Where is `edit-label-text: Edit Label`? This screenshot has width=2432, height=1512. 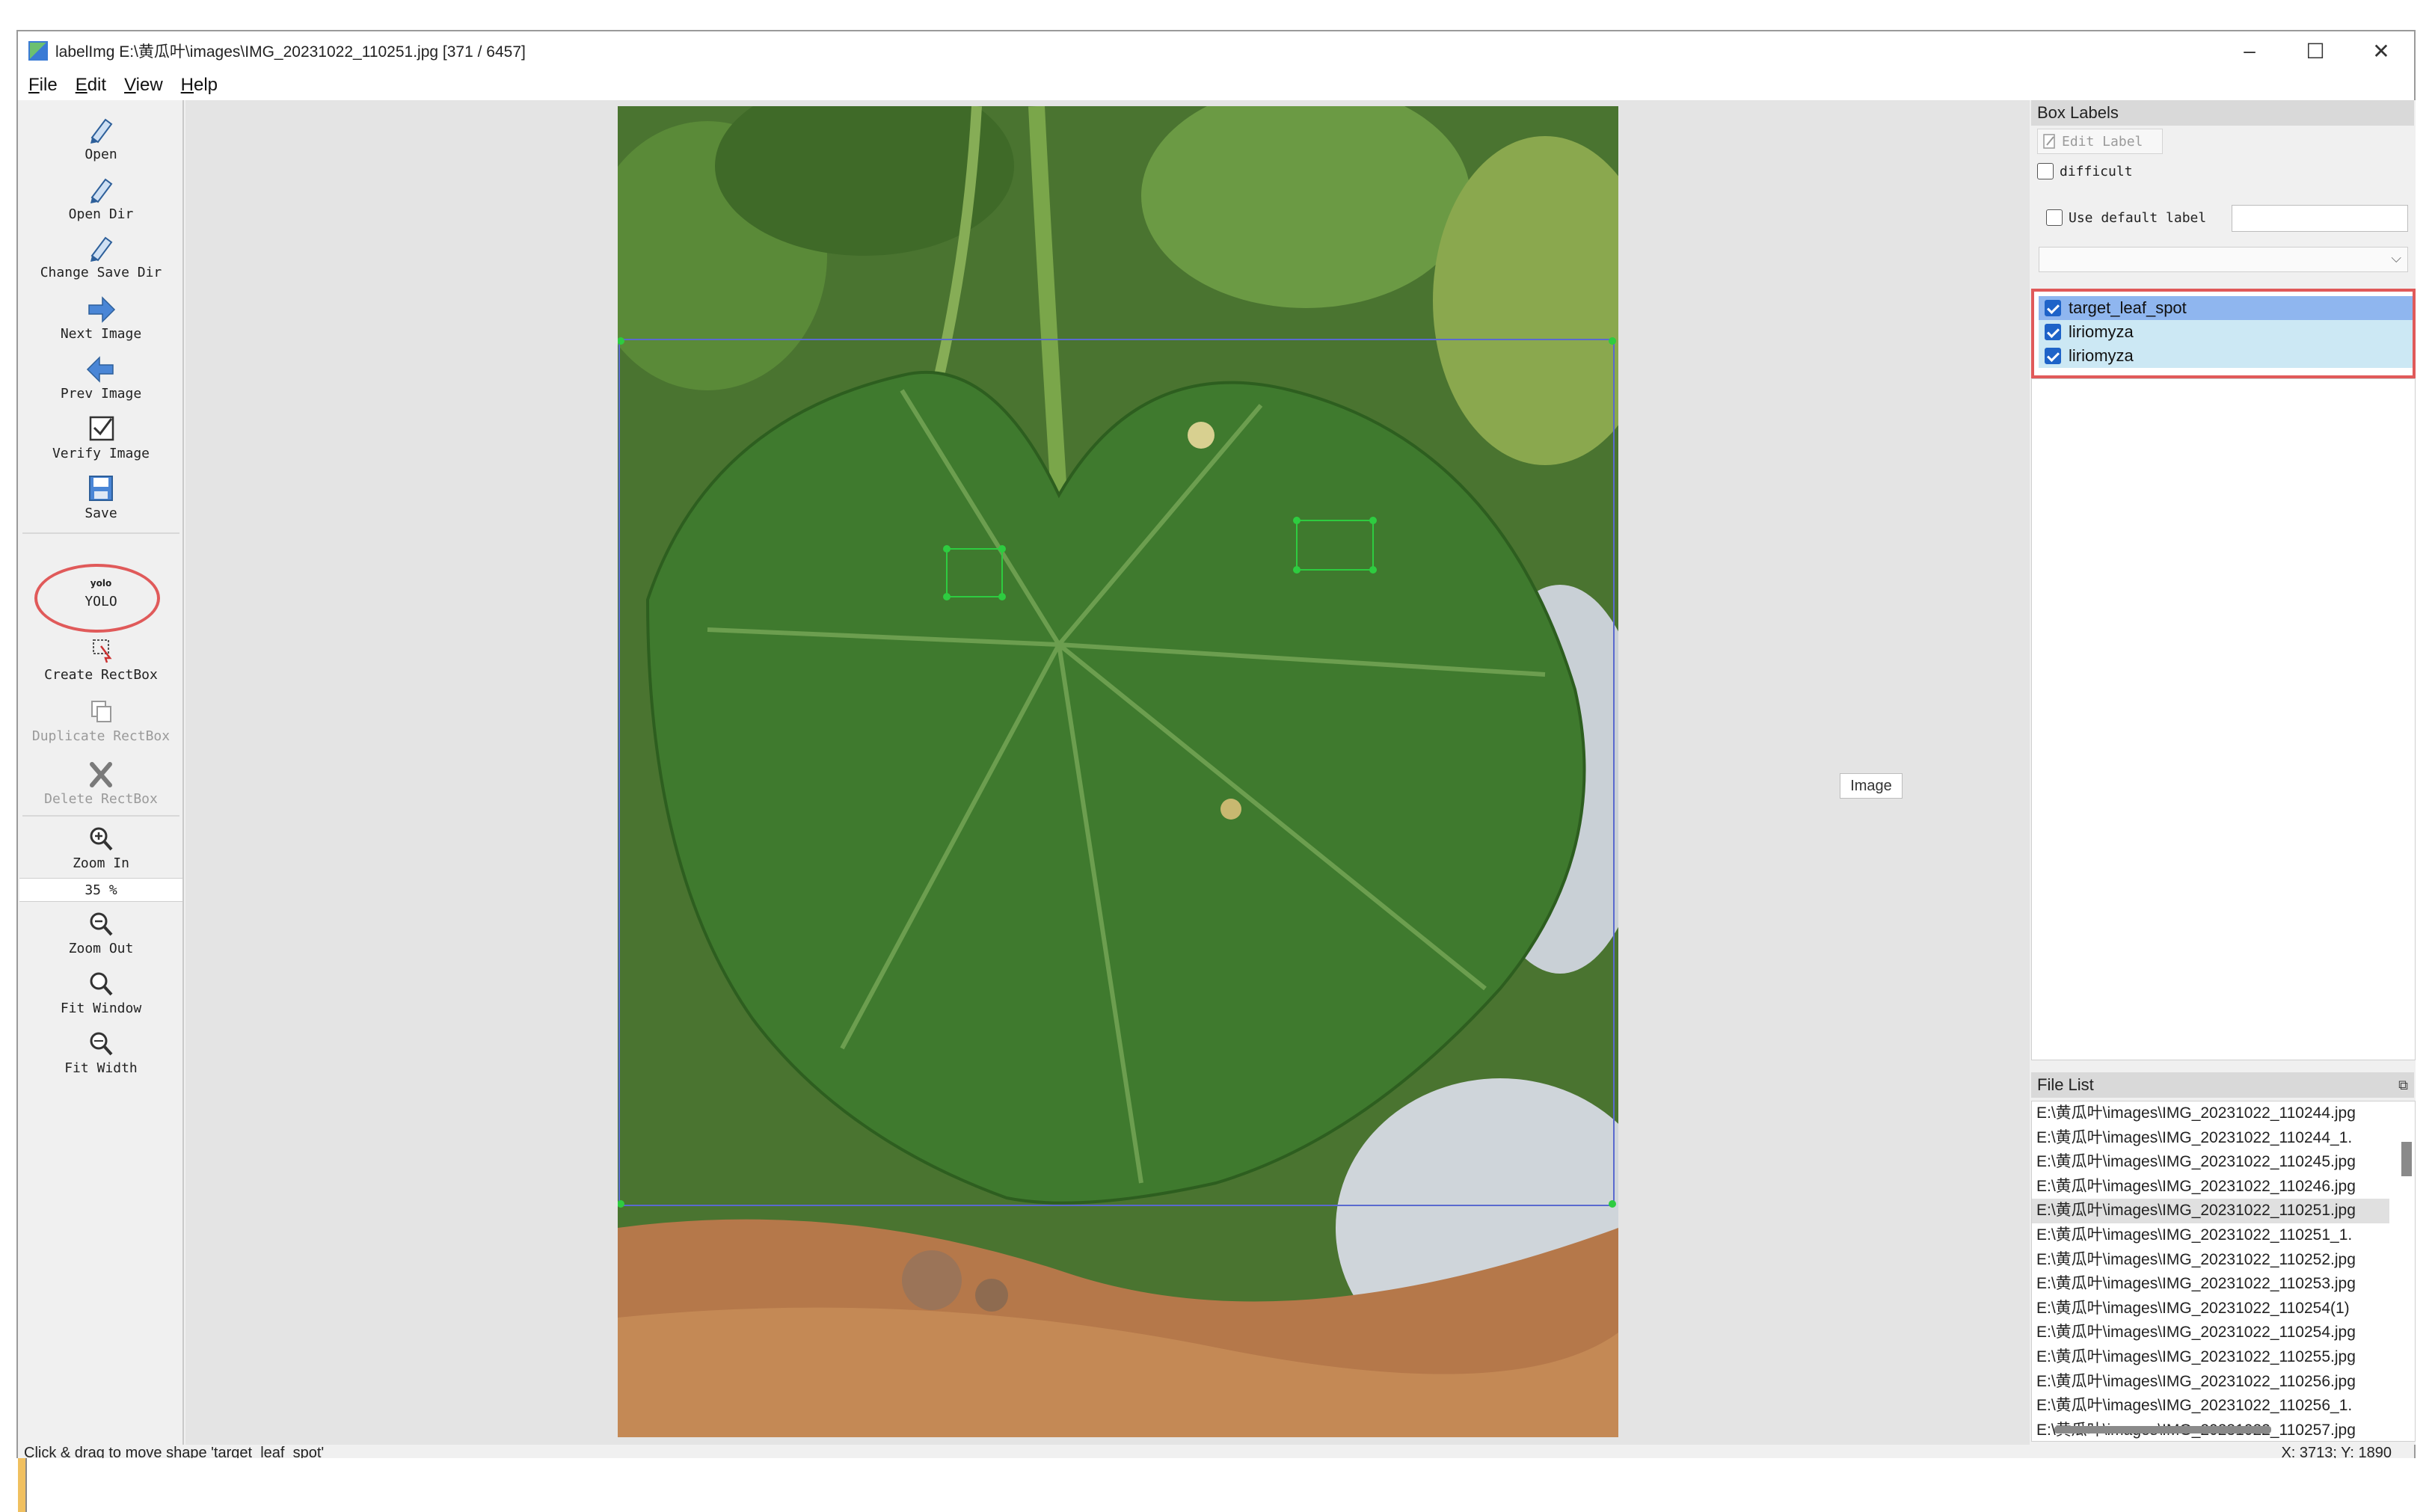
edit-label-text: Edit Label is located at coordinates (2102, 141).